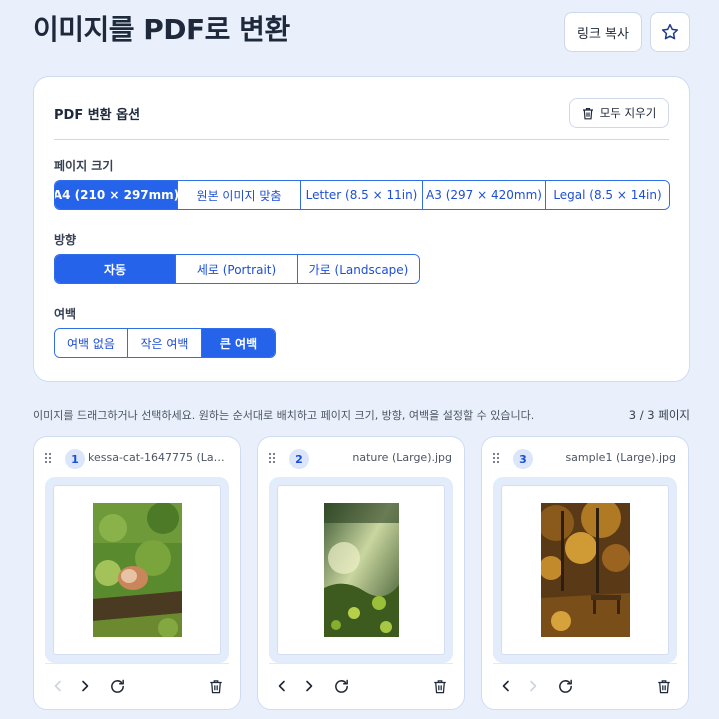  I want to click on page-number-badge: 1, so click(75, 459).